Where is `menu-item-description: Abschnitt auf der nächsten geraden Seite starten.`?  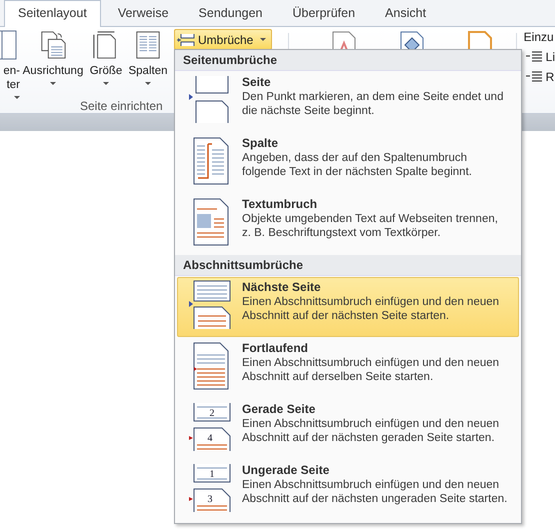 menu-item-description: Abschnitt auf der nächsten geraden Seite starten. is located at coordinates (369, 438).